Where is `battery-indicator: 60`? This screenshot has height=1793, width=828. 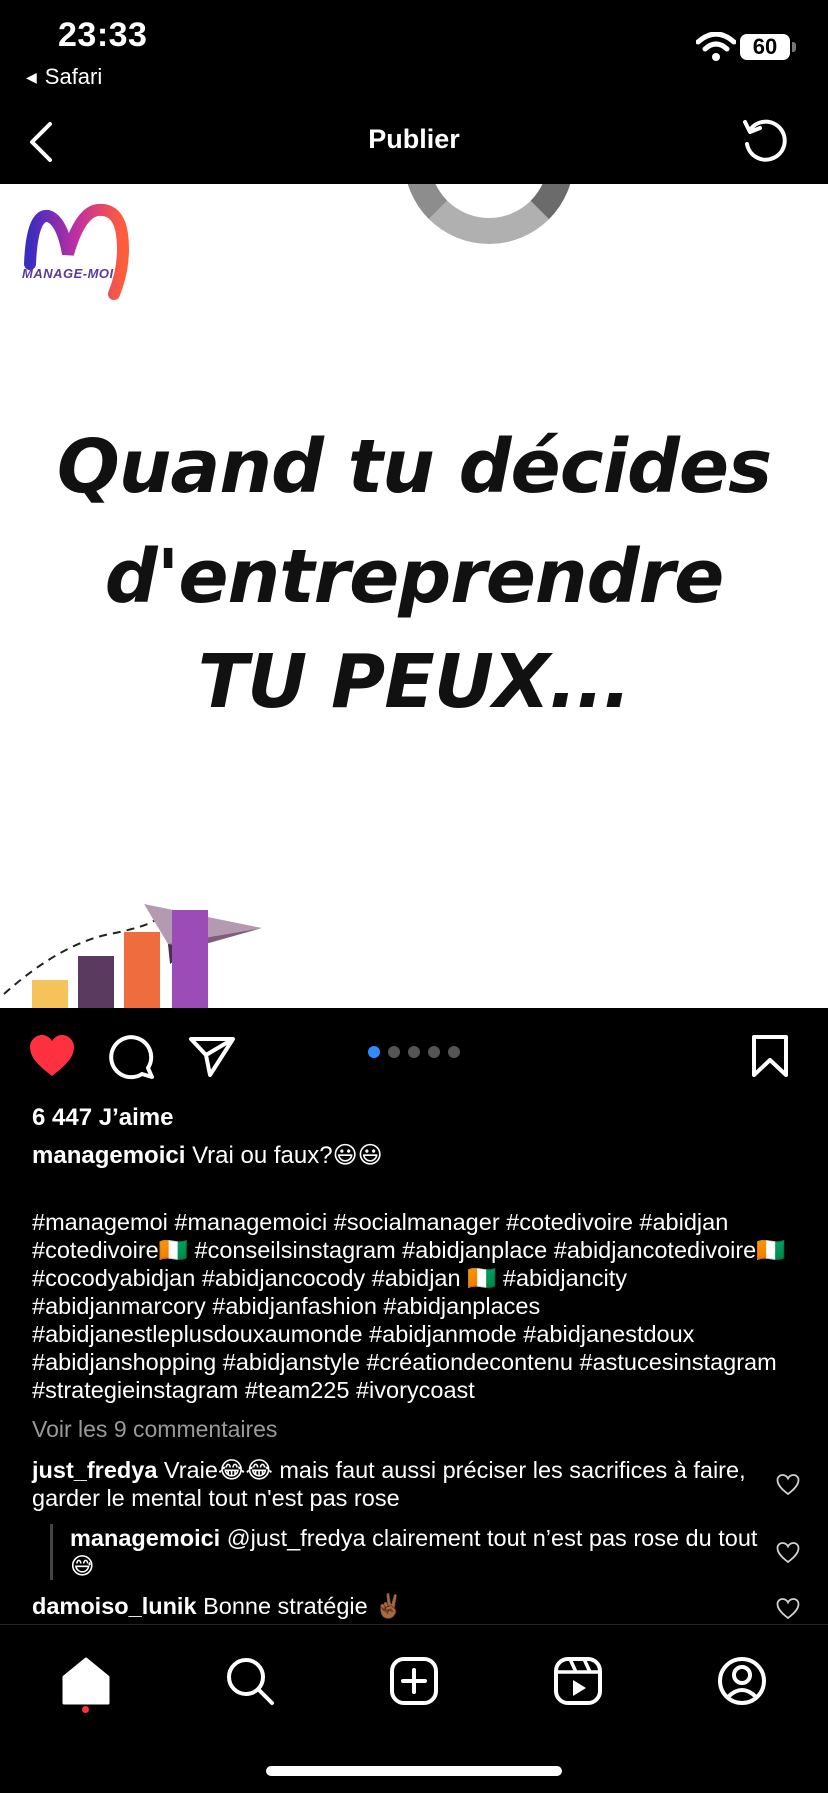 battery-indicator: 60 is located at coordinates (765, 47).